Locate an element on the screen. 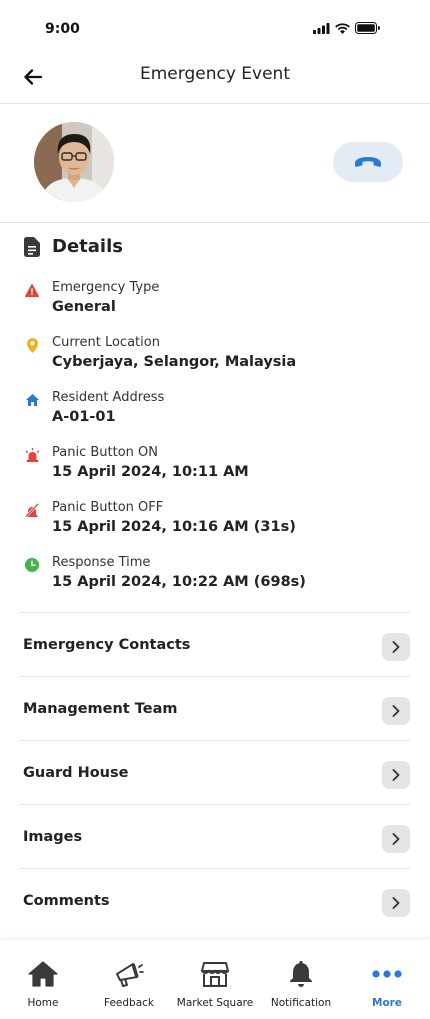  siren-off-icon is located at coordinates (32, 510).